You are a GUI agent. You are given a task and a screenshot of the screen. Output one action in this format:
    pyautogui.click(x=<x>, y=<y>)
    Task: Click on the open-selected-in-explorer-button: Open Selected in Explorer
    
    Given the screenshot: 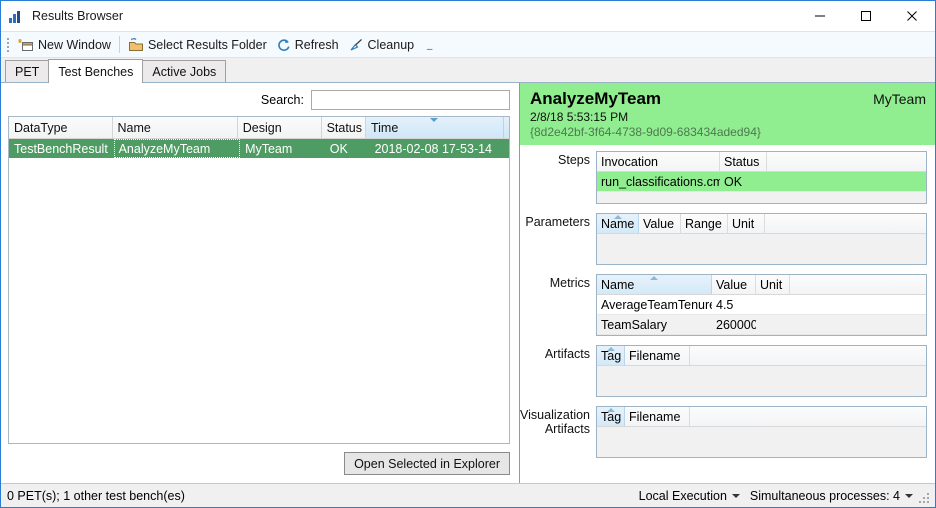 What is the action you would take?
    pyautogui.click(x=427, y=463)
    